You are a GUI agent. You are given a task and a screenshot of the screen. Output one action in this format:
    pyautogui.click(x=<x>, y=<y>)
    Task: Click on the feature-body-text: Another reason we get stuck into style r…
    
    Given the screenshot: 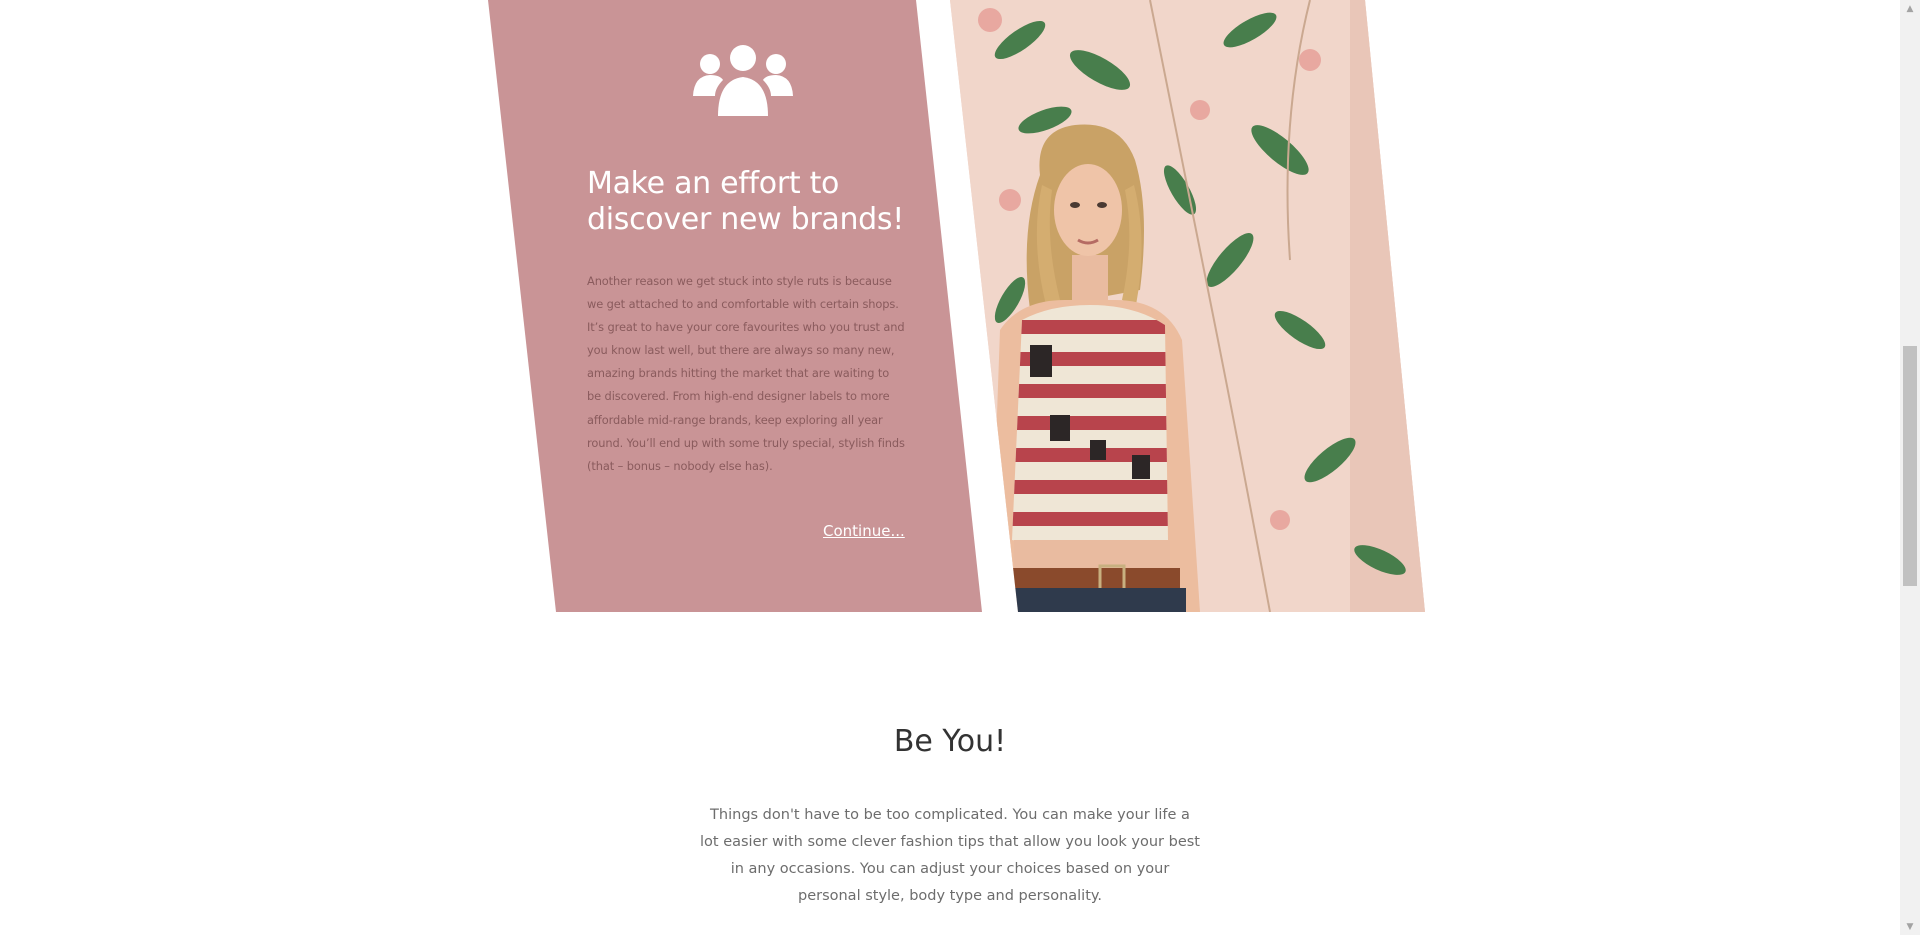 What is the action you would take?
    pyautogui.click(x=746, y=373)
    